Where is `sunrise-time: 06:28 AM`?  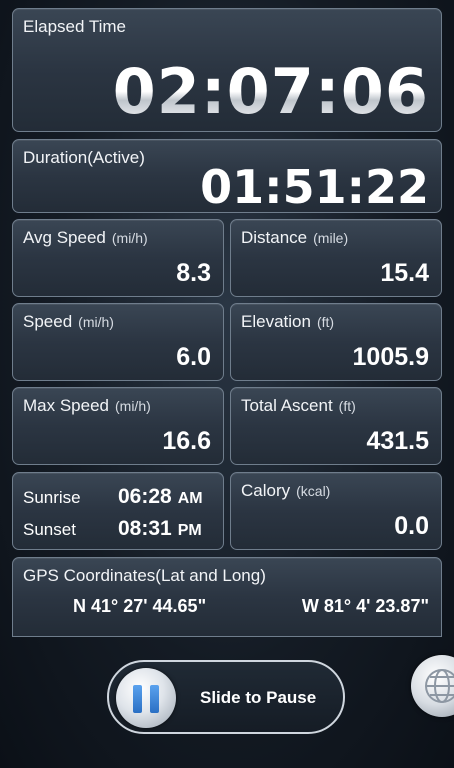 sunrise-time: 06:28 AM is located at coordinates (160, 496).